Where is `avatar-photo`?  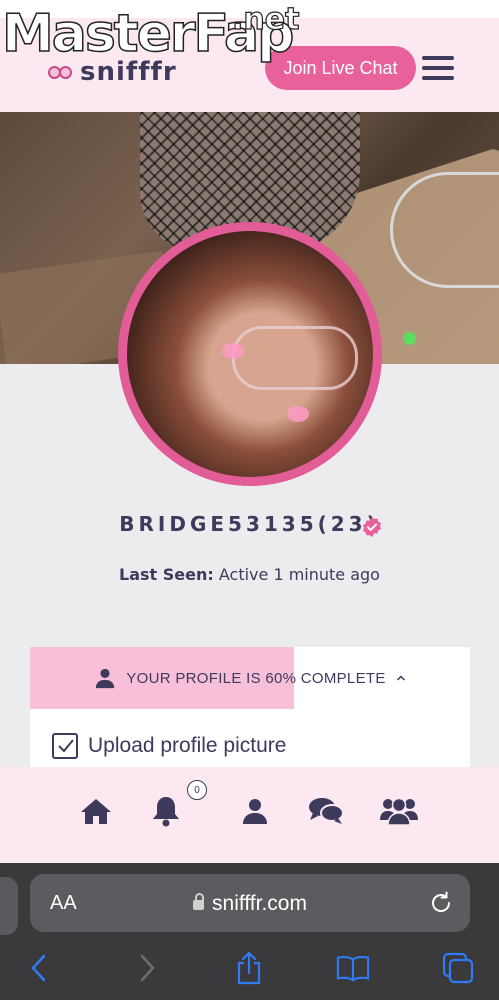 avatar-photo is located at coordinates (250, 354).